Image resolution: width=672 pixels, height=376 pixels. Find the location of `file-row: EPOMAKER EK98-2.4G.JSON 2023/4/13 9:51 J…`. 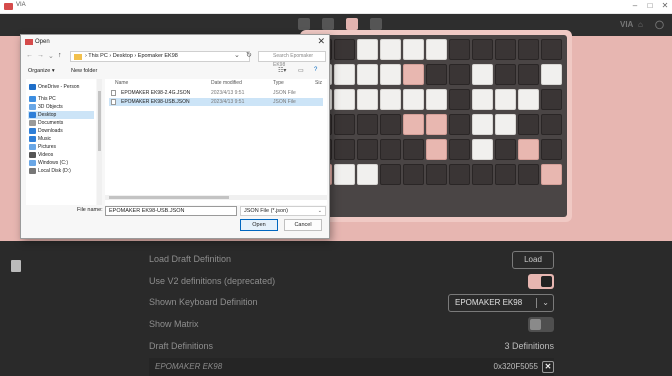

file-row: EPOMAKER EK98-2.4G.JSON 2023/4/13 9:51 J… is located at coordinates (216, 93).